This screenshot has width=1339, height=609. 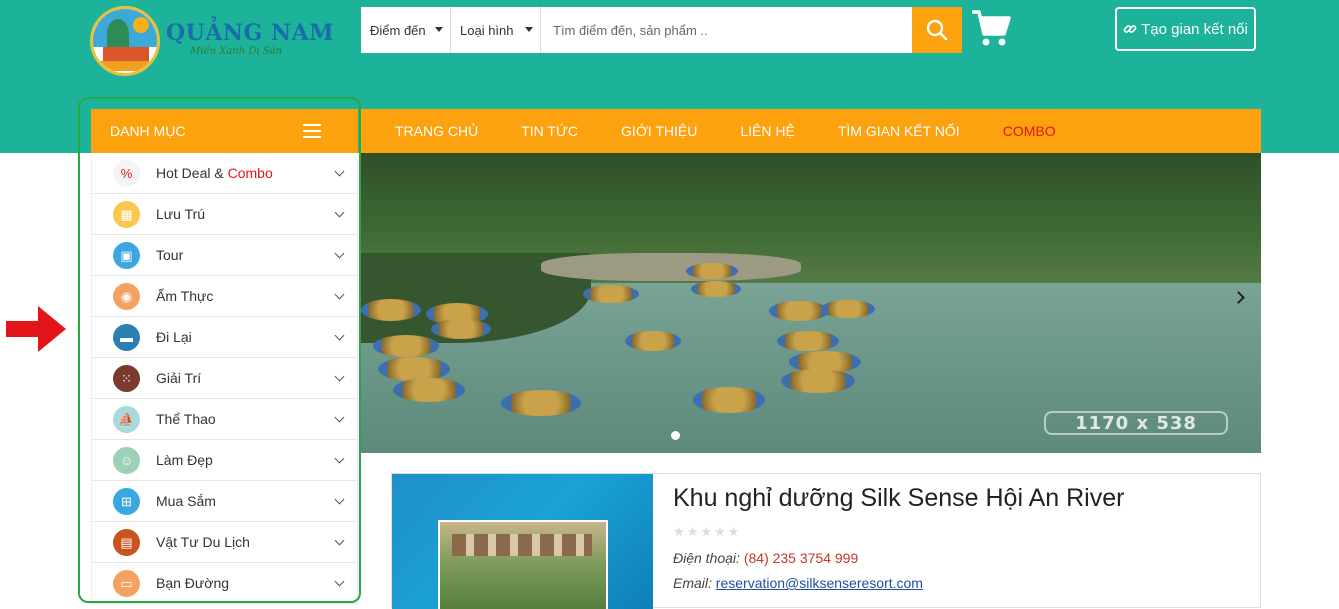 I want to click on shopping-cart-icon, so click(x=991, y=28).